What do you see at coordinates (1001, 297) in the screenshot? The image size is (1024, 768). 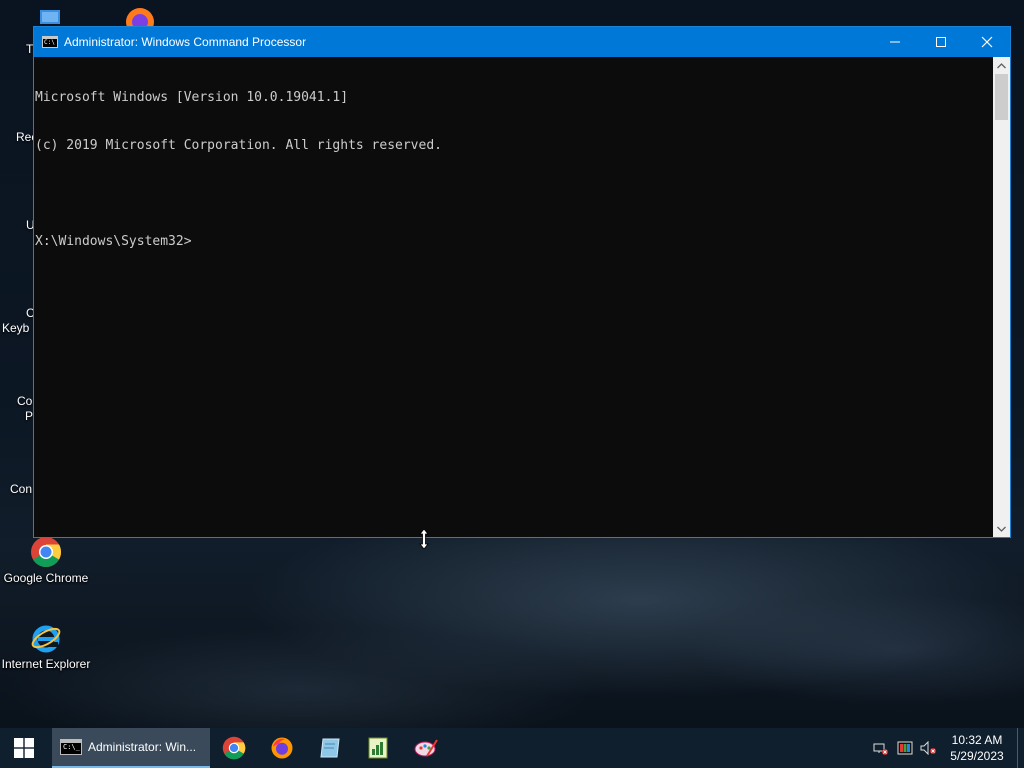 I see `vertical-scrollbar` at bounding box center [1001, 297].